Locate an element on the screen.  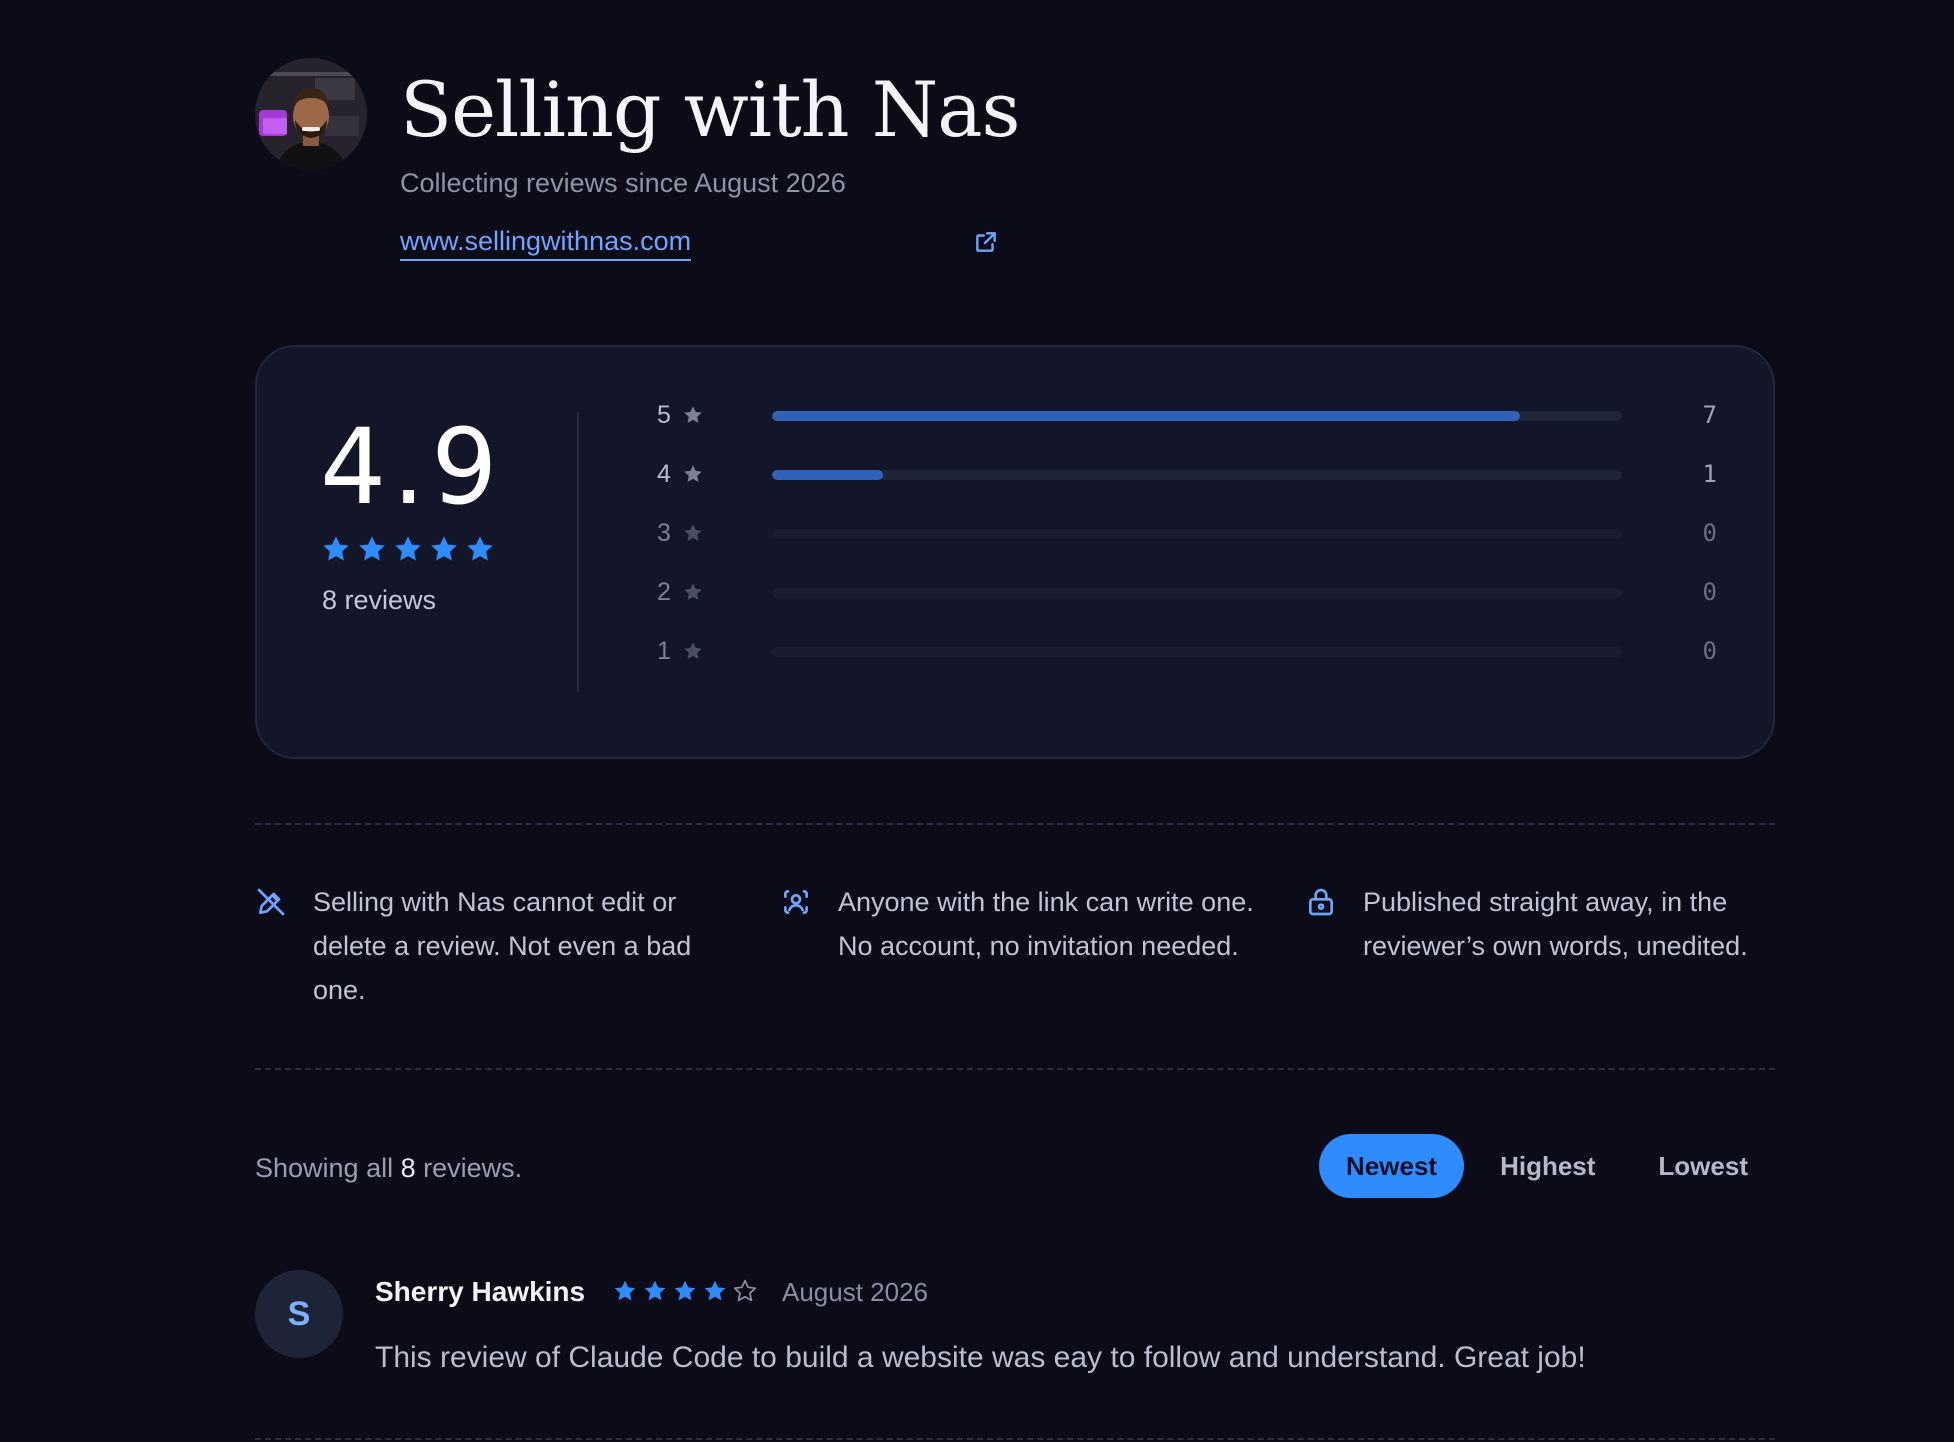
rating-row-label: 3 is located at coordinates (664, 533).